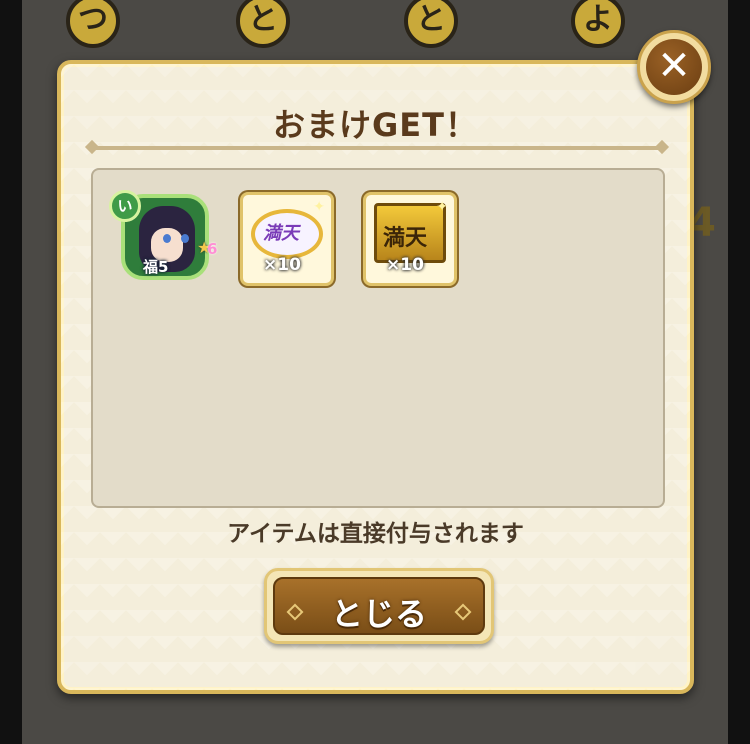 Image resolution: width=750 pixels, height=744 pixels. I want to click on close-x-face: ✕, so click(674, 67).